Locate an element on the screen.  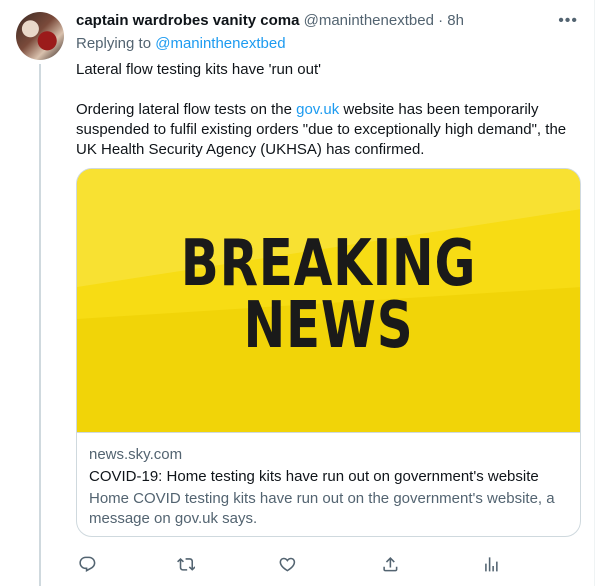
tweet-actions is located at coordinates (329, 565).